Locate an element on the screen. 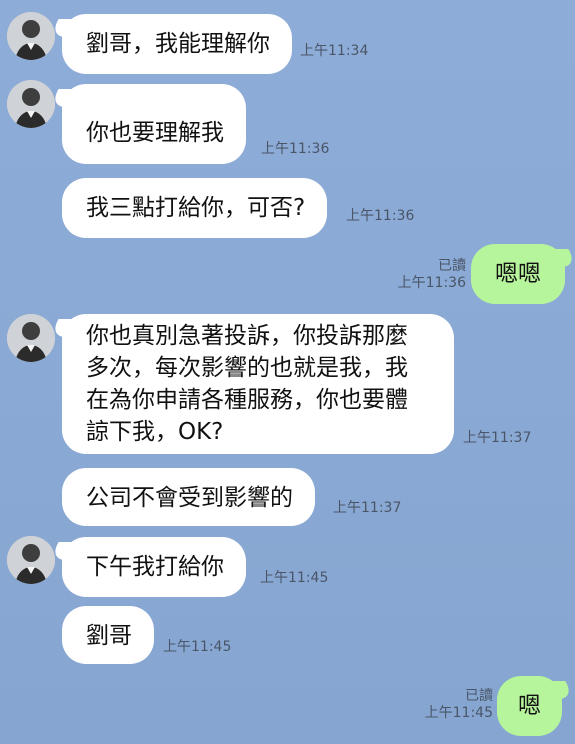 The height and width of the screenshot is (744, 575). read-meta-2: 已讀 上午11:45 is located at coordinates (448, 705).